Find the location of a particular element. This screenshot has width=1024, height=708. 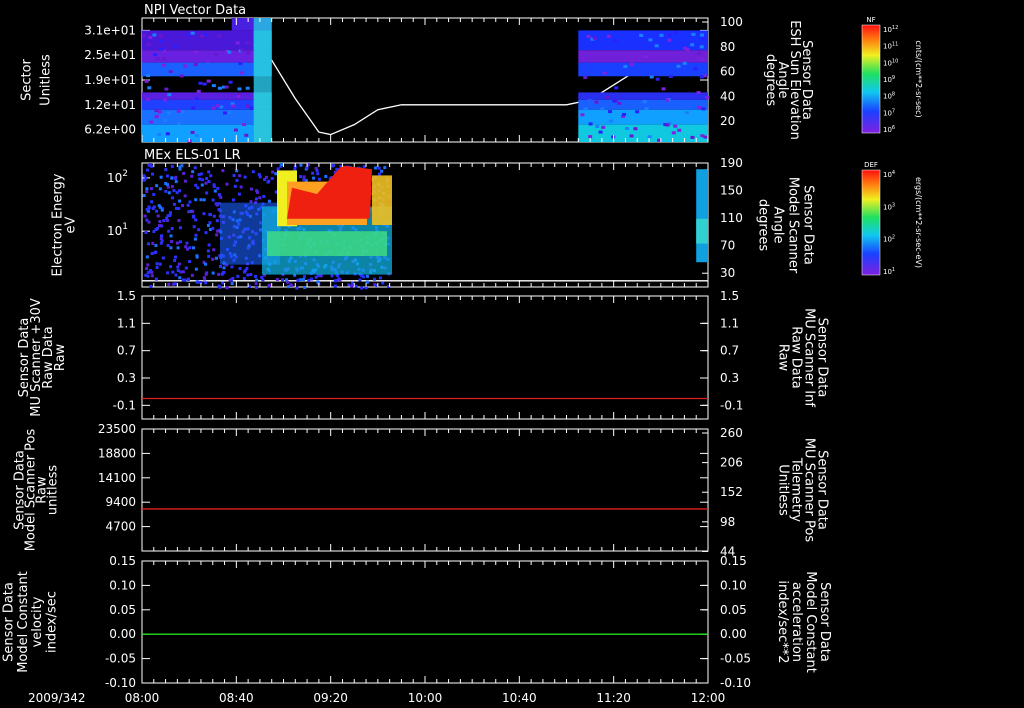

x-tick-label: 09:20 is located at coordinates (330, 698).